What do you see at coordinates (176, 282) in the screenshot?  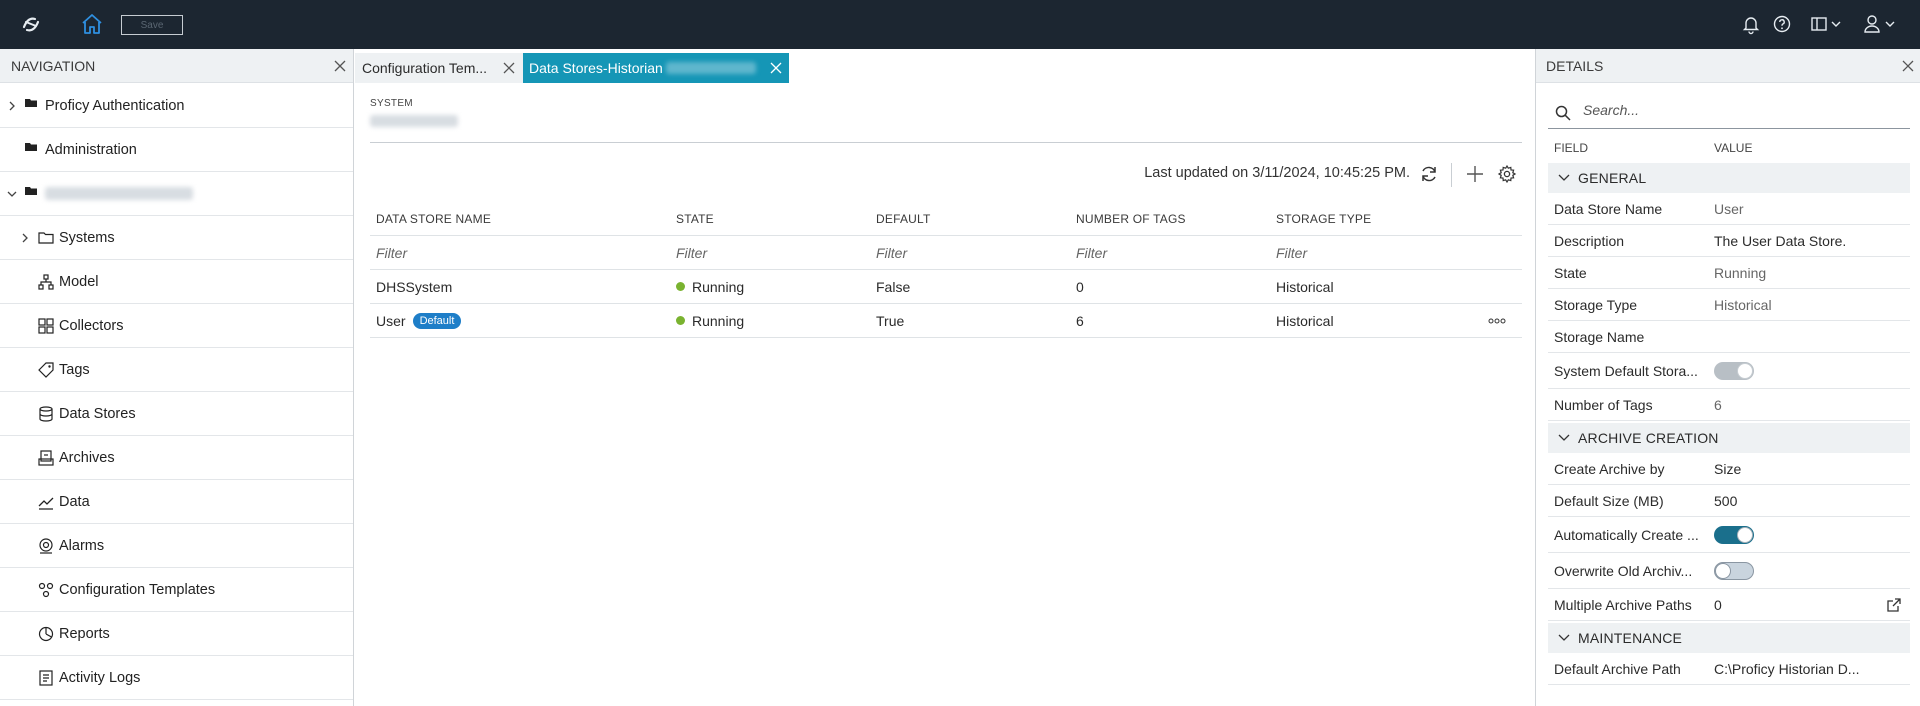 I see `nav-item-model: Model` at bounding box center [176, 282].